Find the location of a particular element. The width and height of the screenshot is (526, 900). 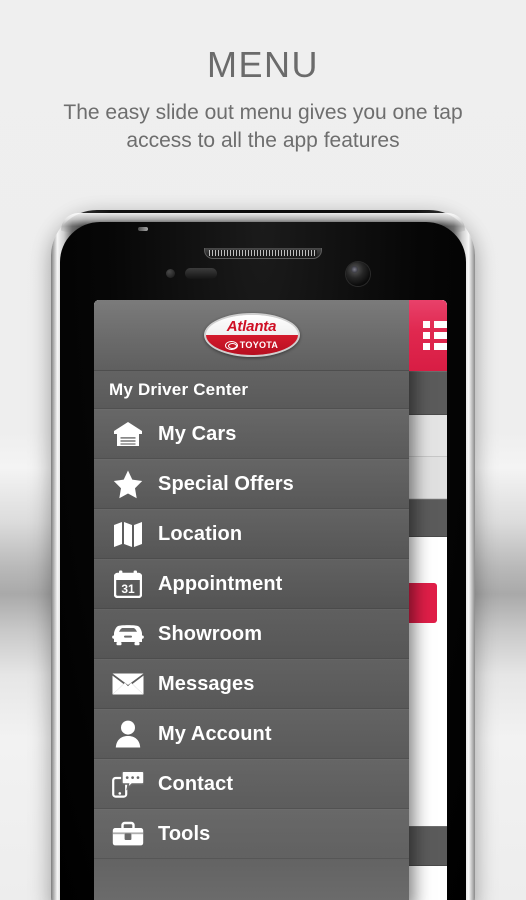

menu-item-location: Location is located at coordinates (251, 534).